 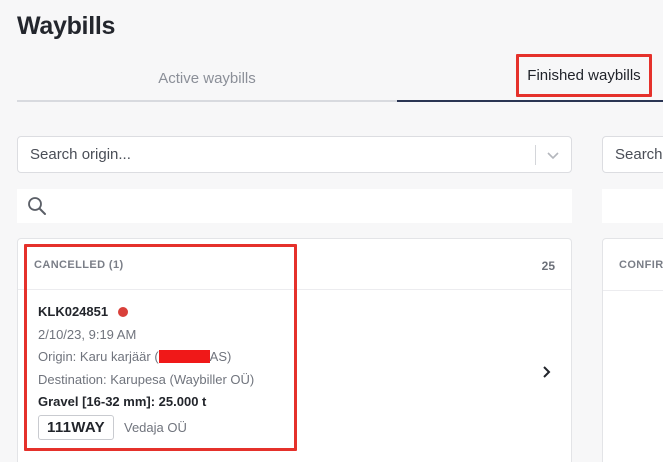 What do you see at coordinates (37, 206) in the screenshot?
I see `search-icon` at bounding box center [37, 206].